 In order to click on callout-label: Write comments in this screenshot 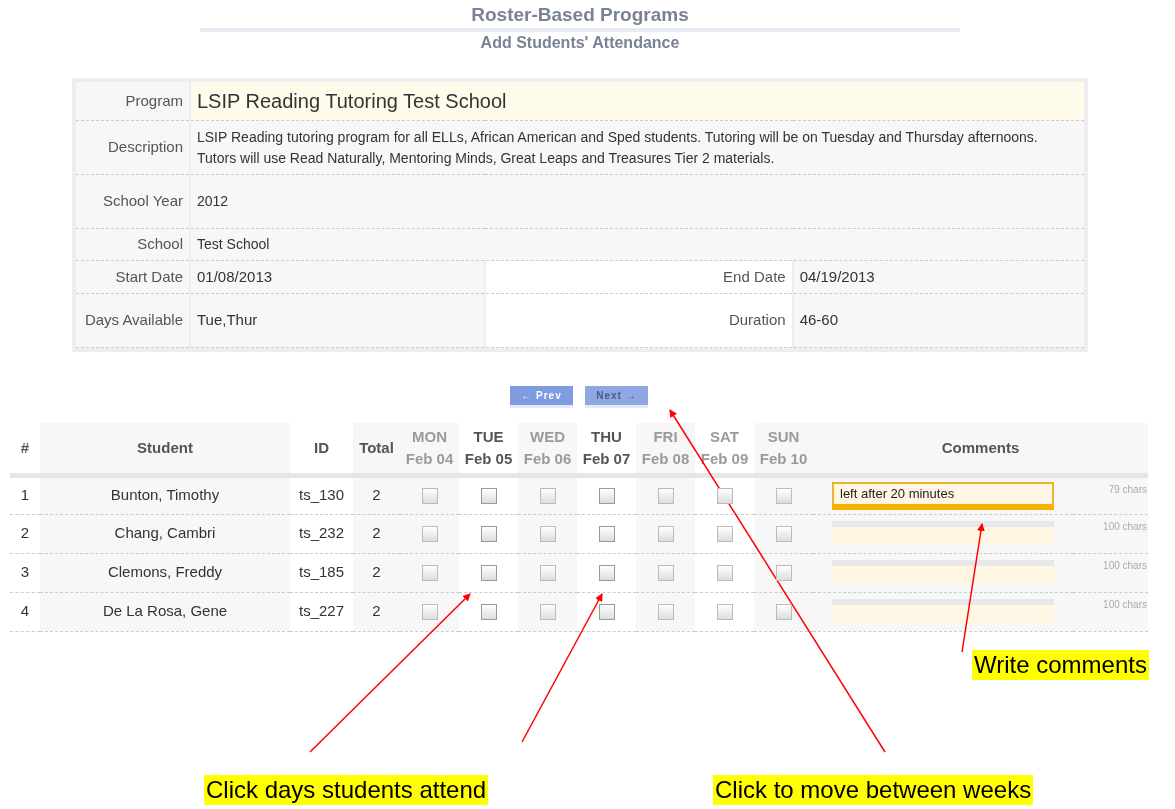, I will do `click(1060, 665)`.